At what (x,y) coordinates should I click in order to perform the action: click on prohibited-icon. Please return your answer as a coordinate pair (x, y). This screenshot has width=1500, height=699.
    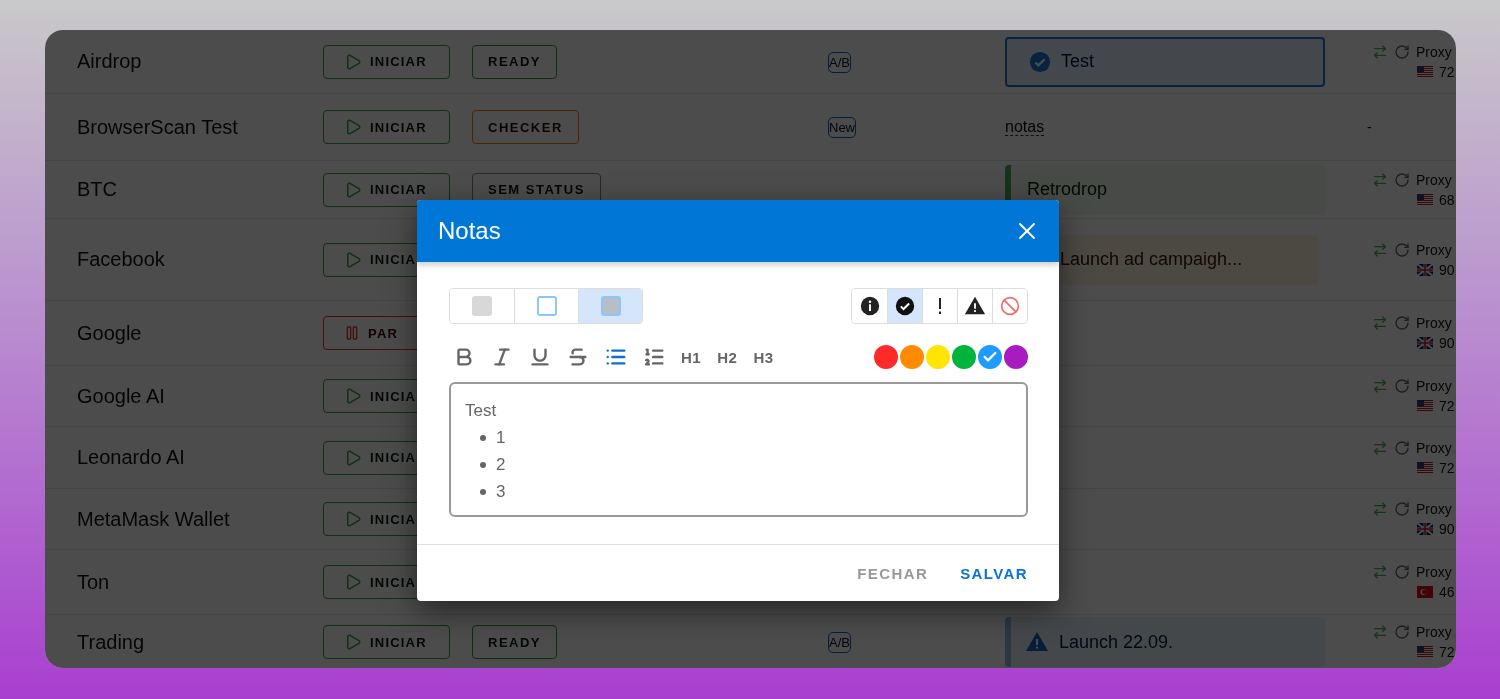
    Looking at the image, I should click on (1010, 306).